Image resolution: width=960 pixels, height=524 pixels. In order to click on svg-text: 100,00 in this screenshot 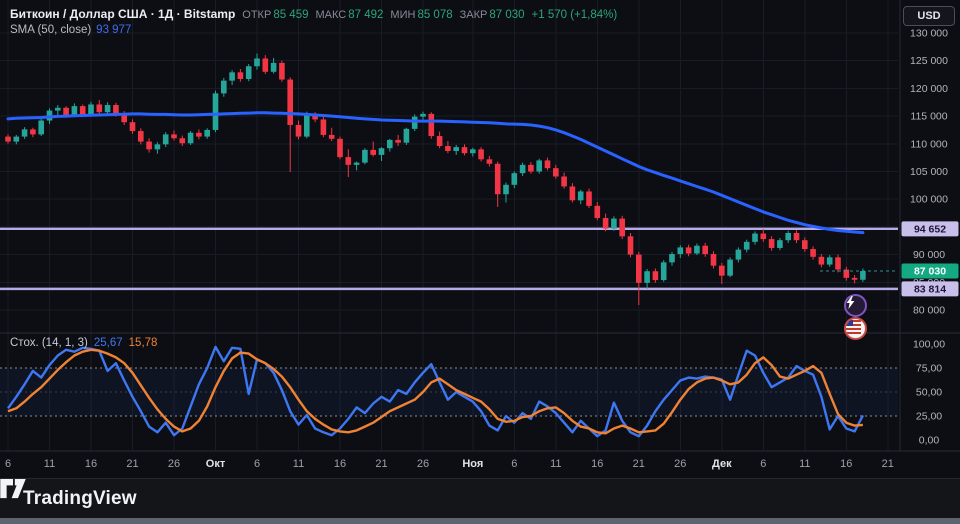, I will do `click(929, 345)`.